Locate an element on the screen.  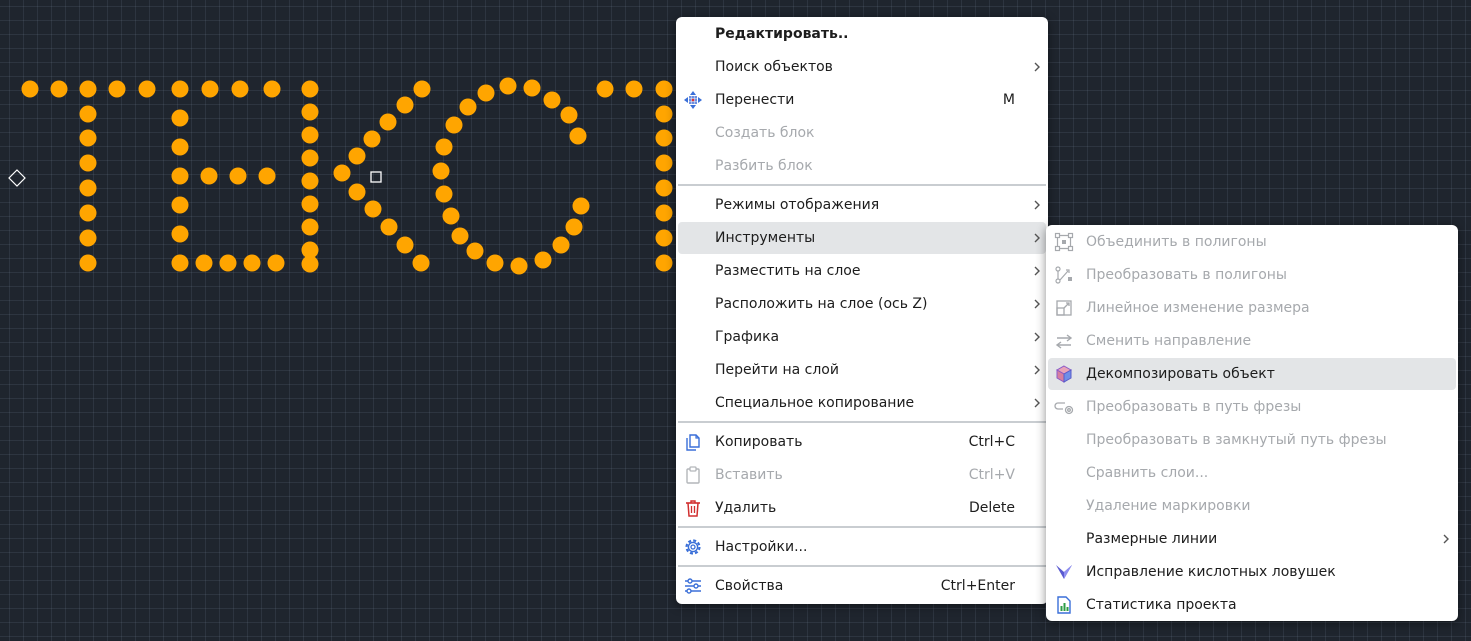
submenu-item-label: Сменить направление is located at coordinates (1169, 341).